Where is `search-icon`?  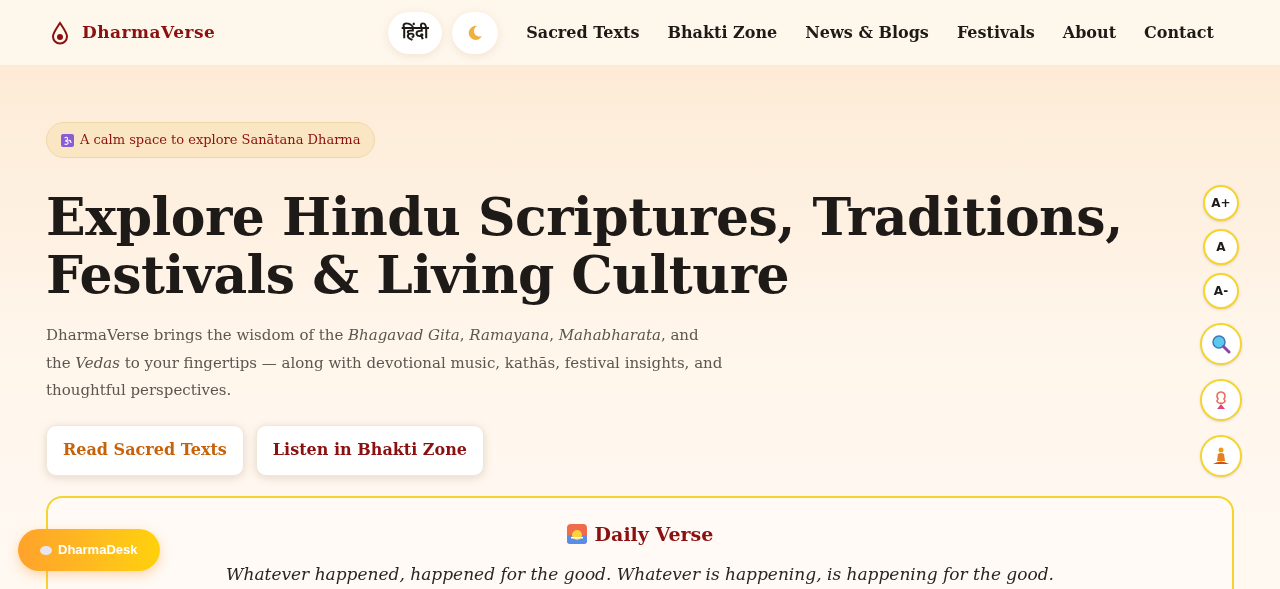
search-icon is located at coordinates (1221, 344).